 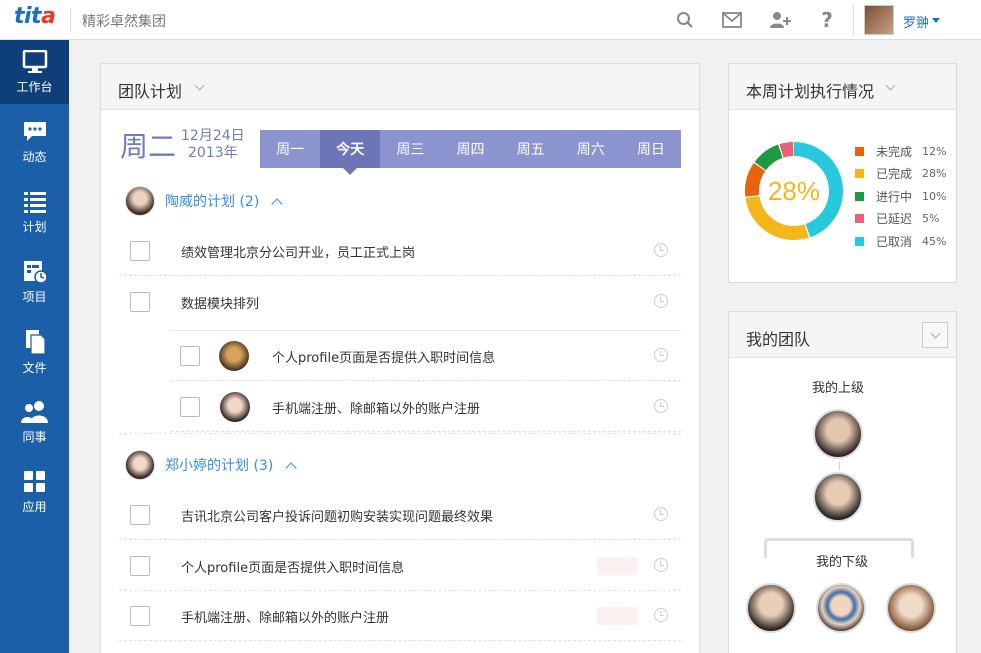 I want to click on subtask-row: 个人profile页面是否提供入职时间信息, so click(x=426, y=356).